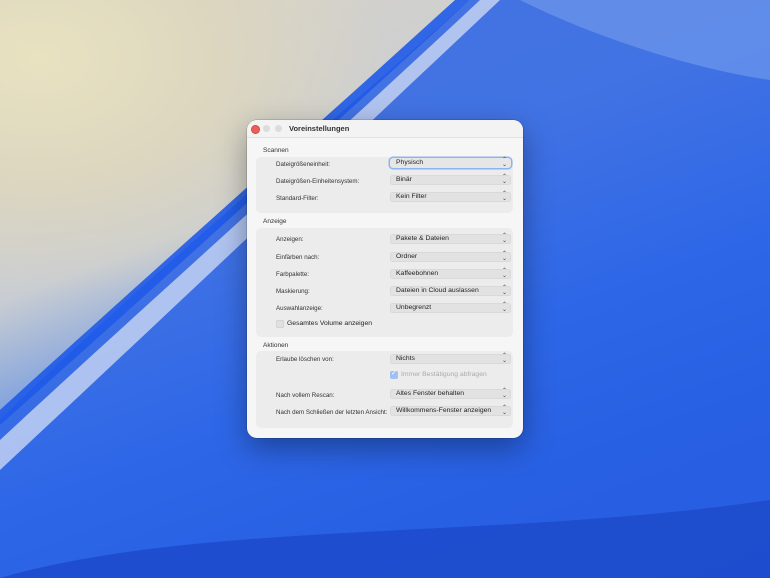 Image resolution: width=770 pixels, height=578 pixels. Describe the element at coordinates (298, 257) in the screenshot. I see `label-einfaerben-nach: Einfärben nach:` at that location.